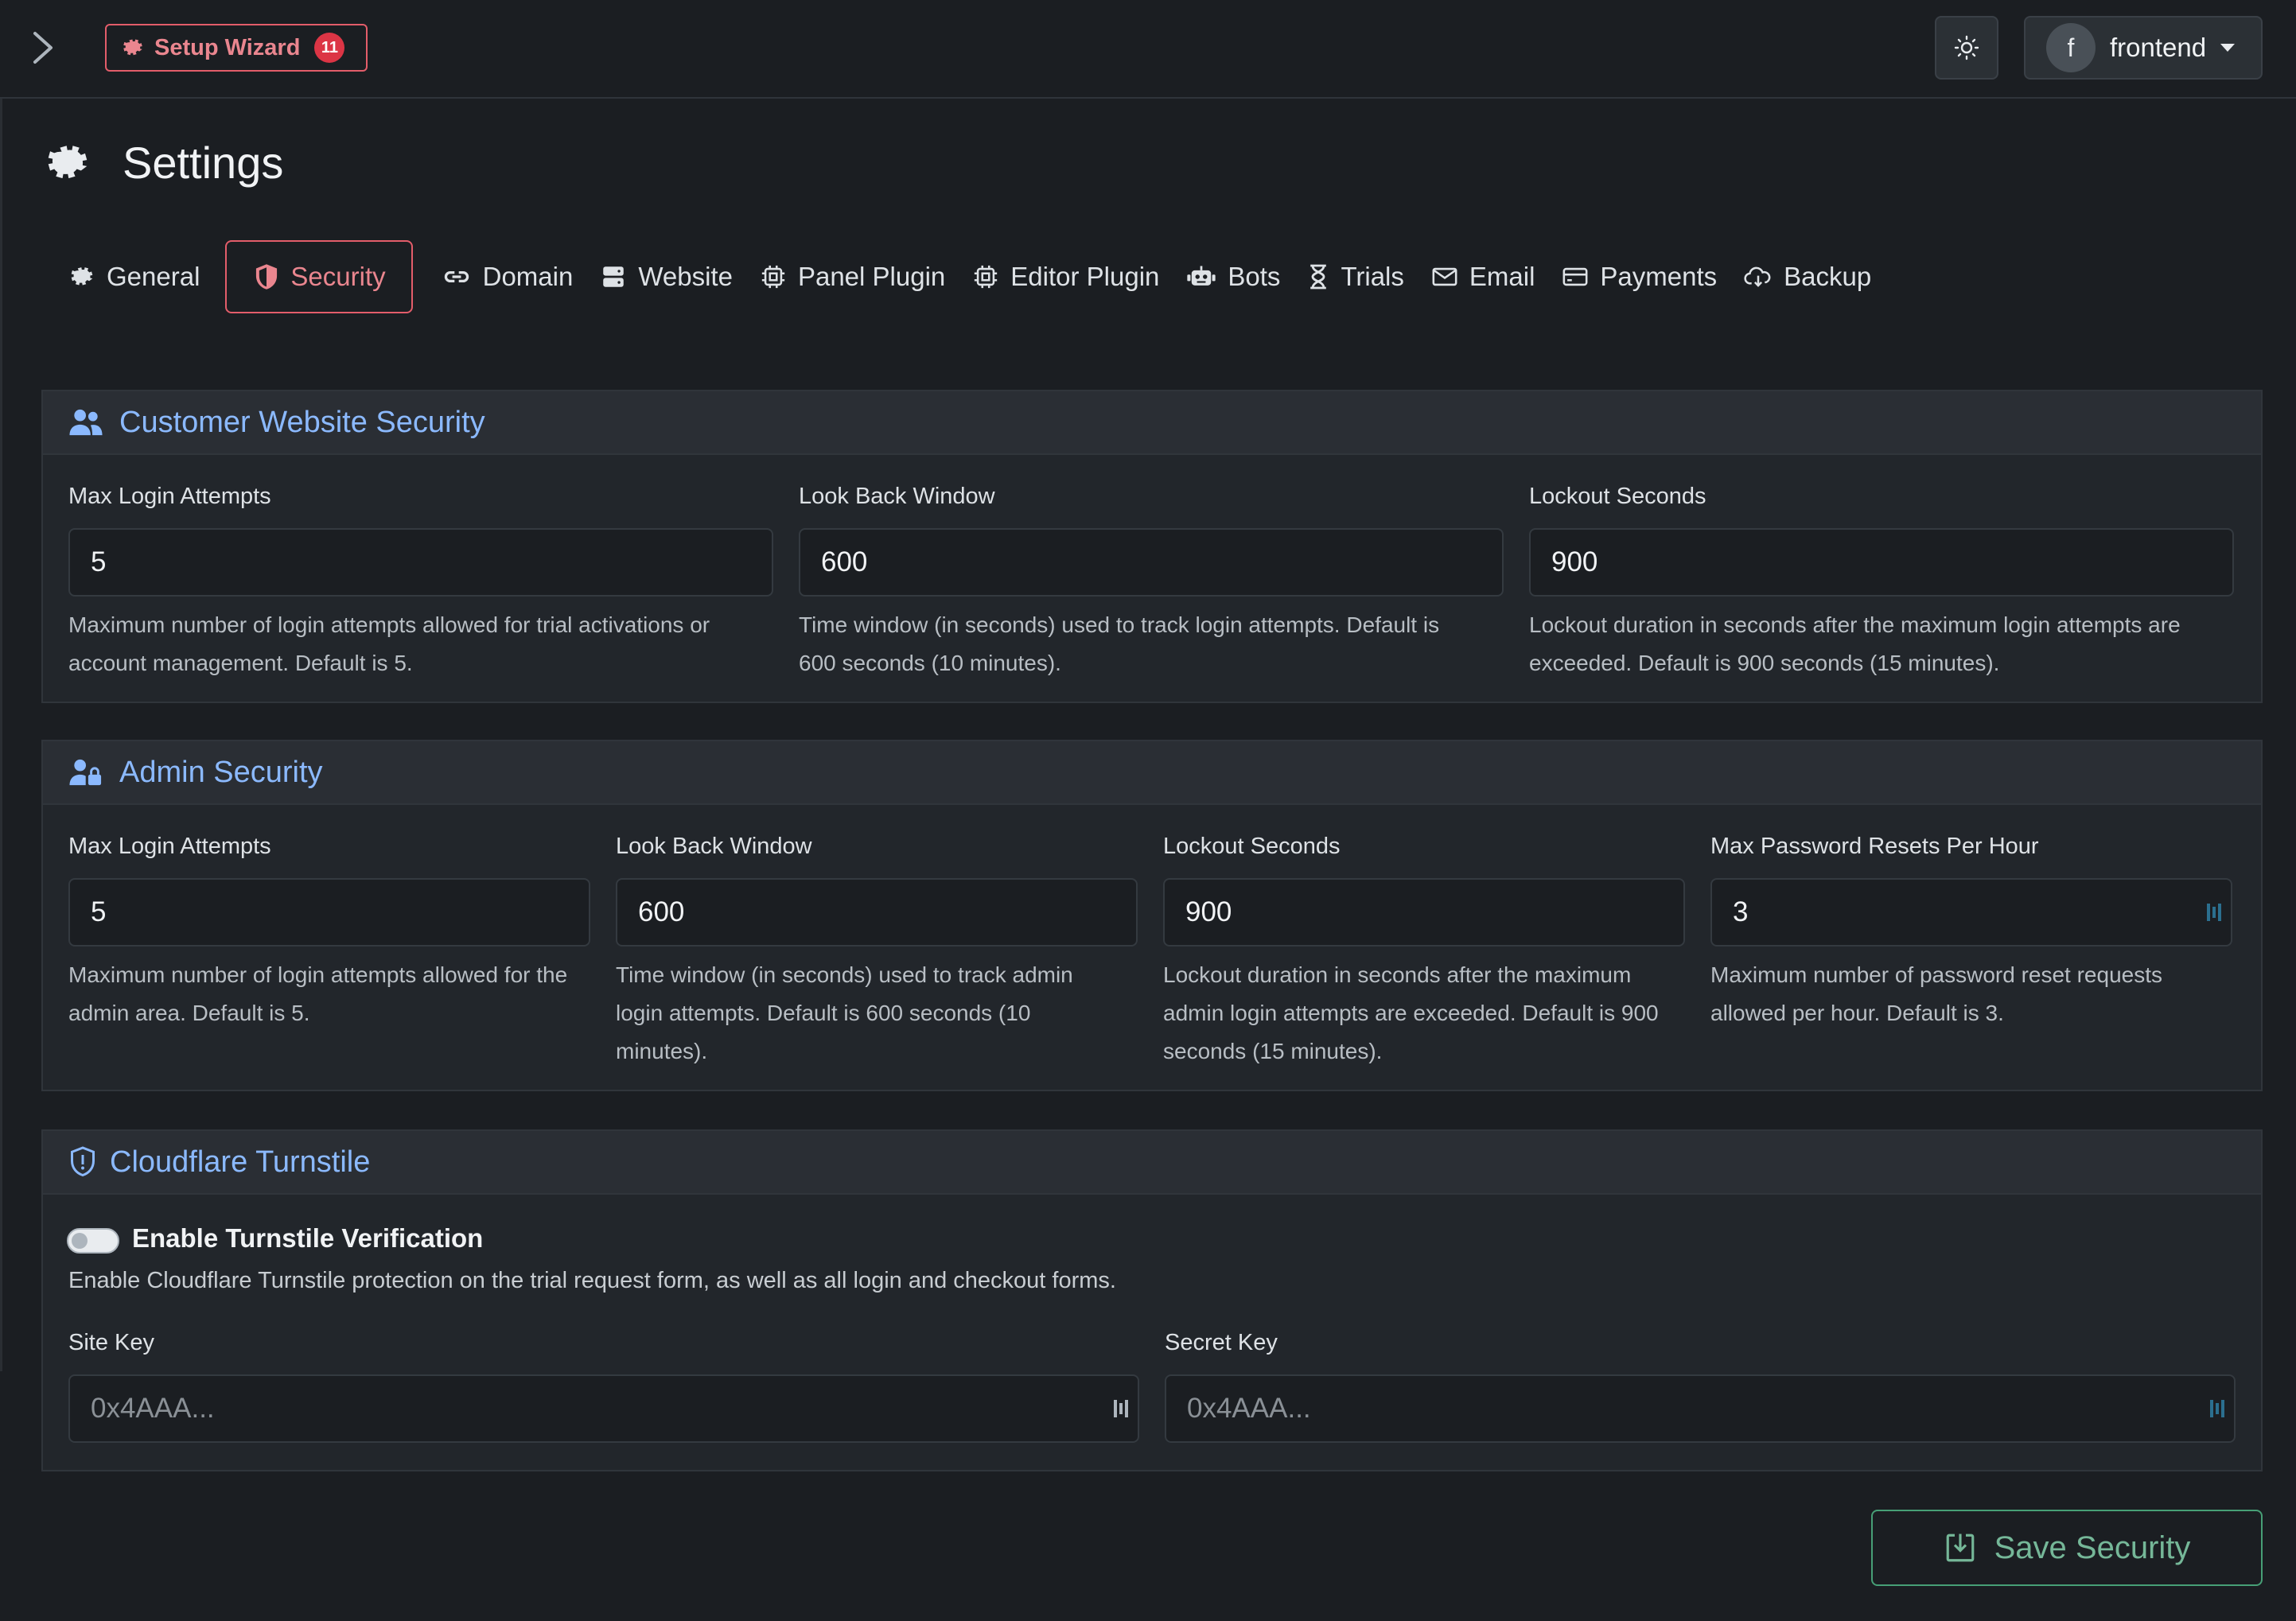 The height and width of the screenshot is (1621, 2296). What do you see at coordinates (1273, 1051) in the screenshot?
I see `help-line: seconds (15 minutes).` at bounding box center [1273, 1051].